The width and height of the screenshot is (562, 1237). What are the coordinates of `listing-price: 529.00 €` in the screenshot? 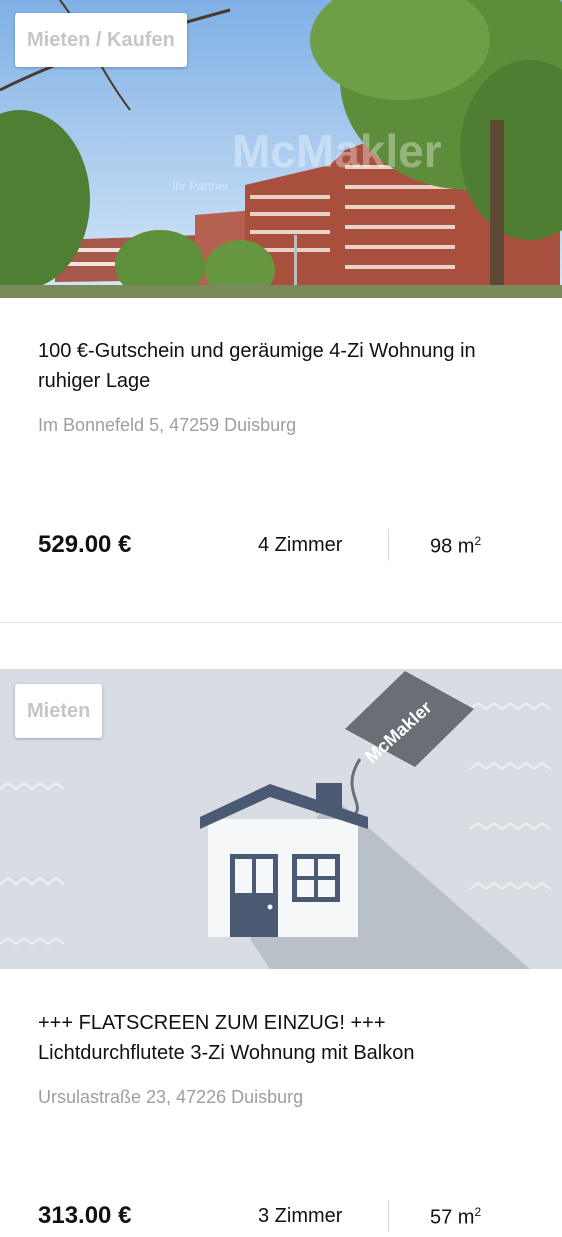 It's located at (85, 544).